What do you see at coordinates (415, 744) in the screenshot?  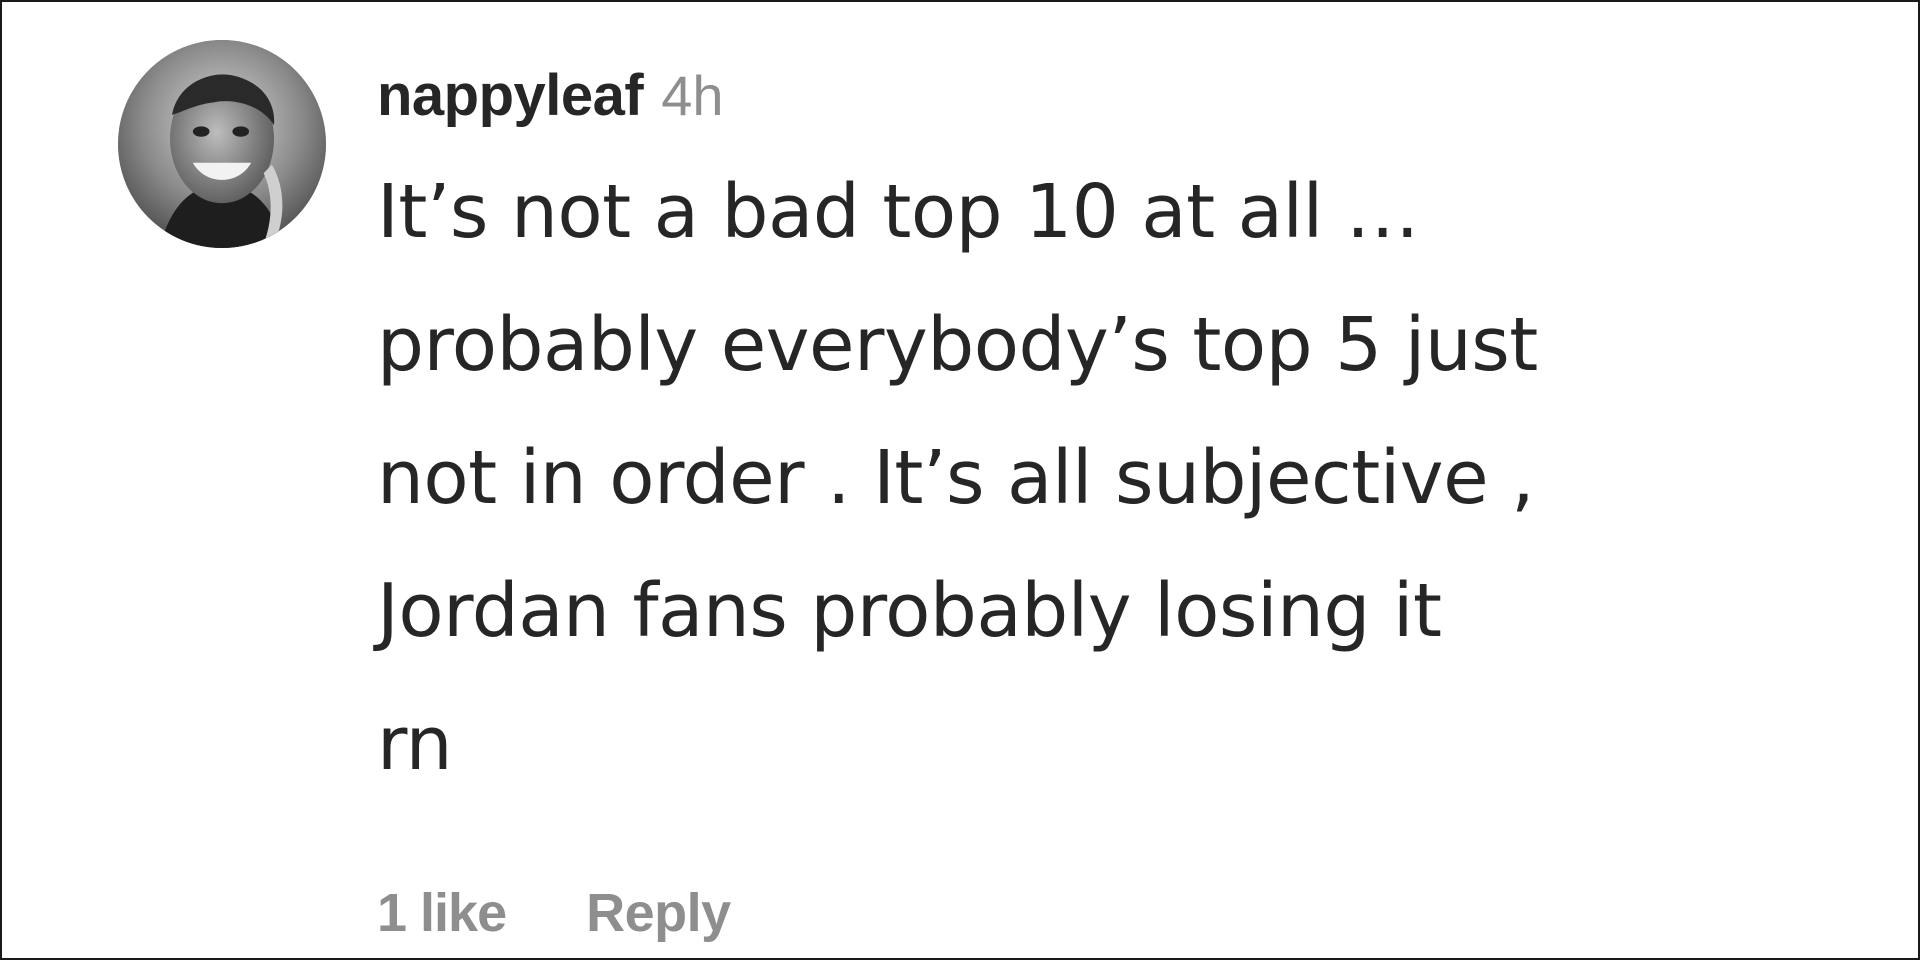 I see `comment-text-line: rn` at bounding box center [415, 744].